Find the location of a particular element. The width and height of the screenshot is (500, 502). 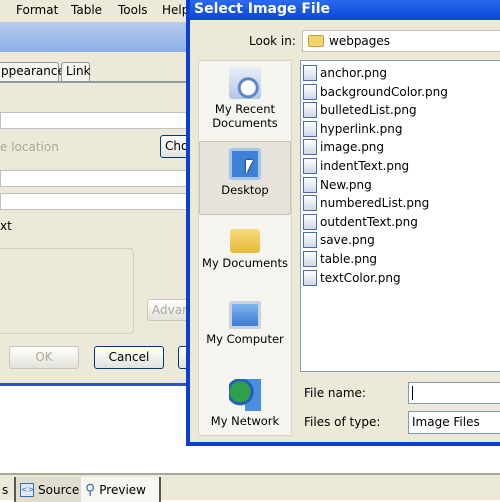

file-item: indentText.png is located at coordinates (356, 166).